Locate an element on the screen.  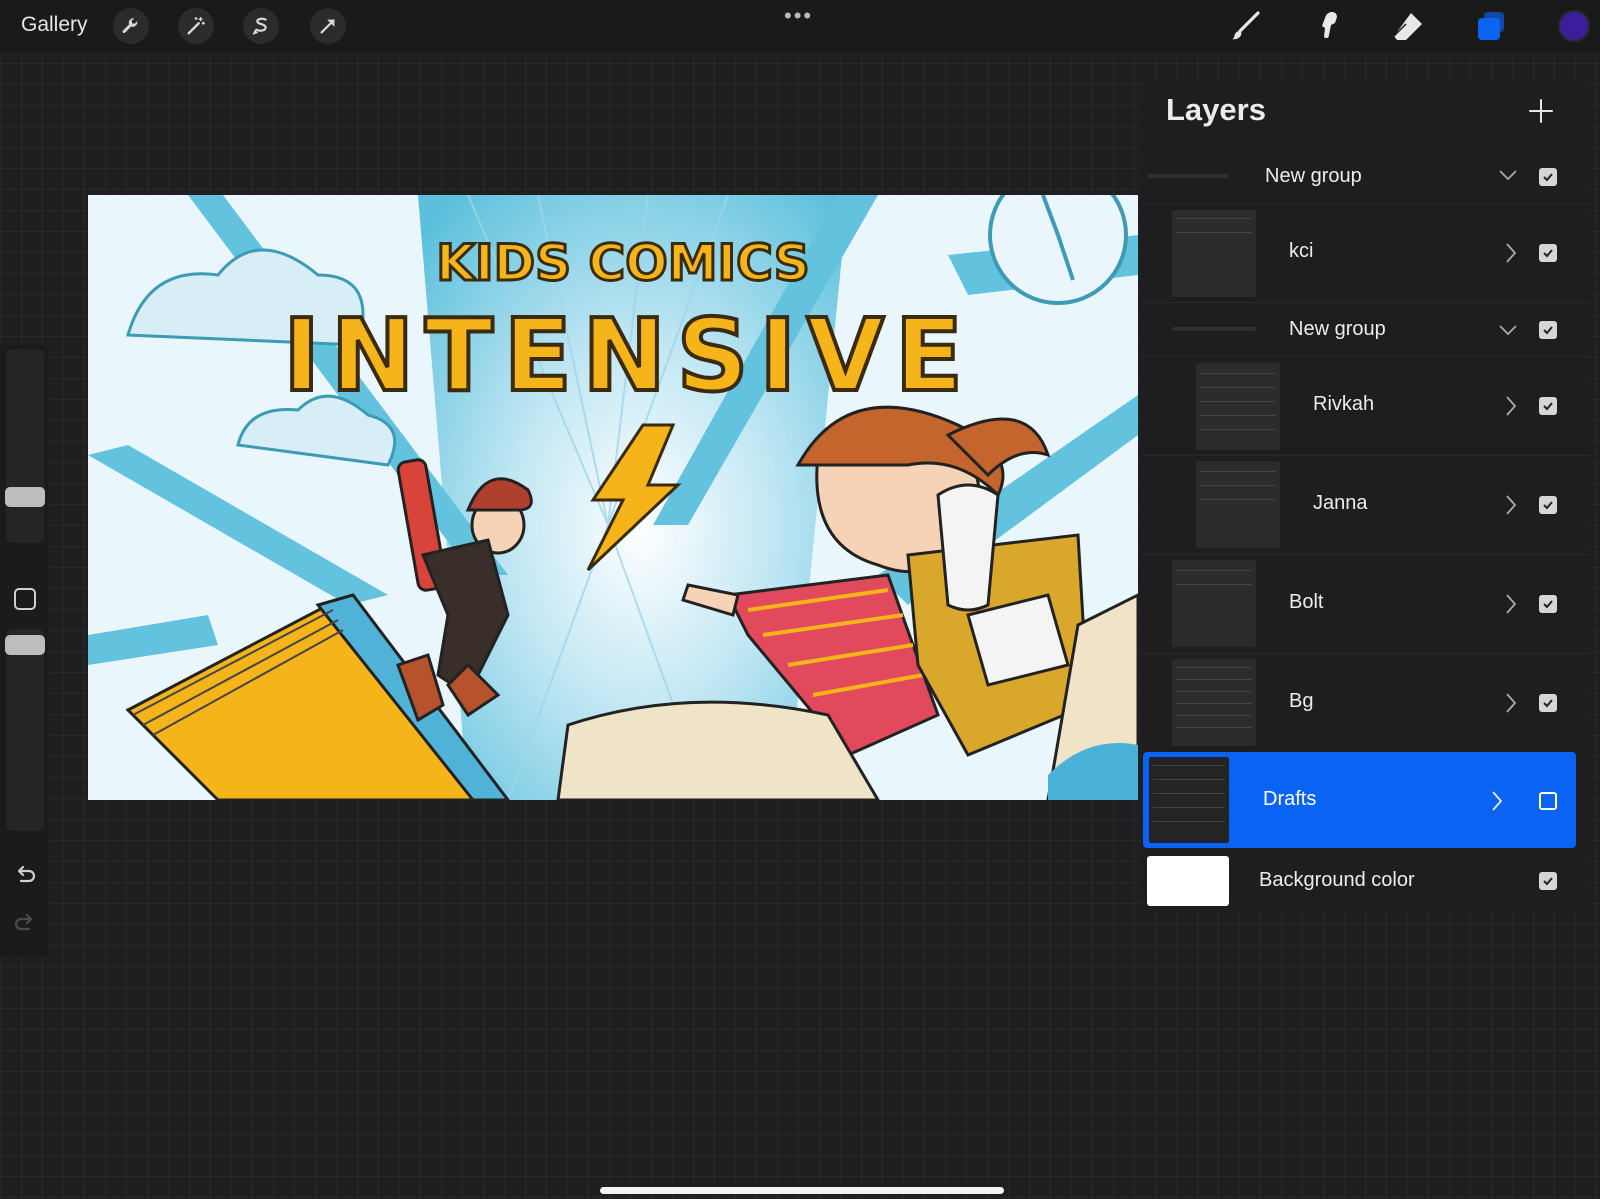
layer-row-background-color: Background color is located at coordinates (1365, 881).